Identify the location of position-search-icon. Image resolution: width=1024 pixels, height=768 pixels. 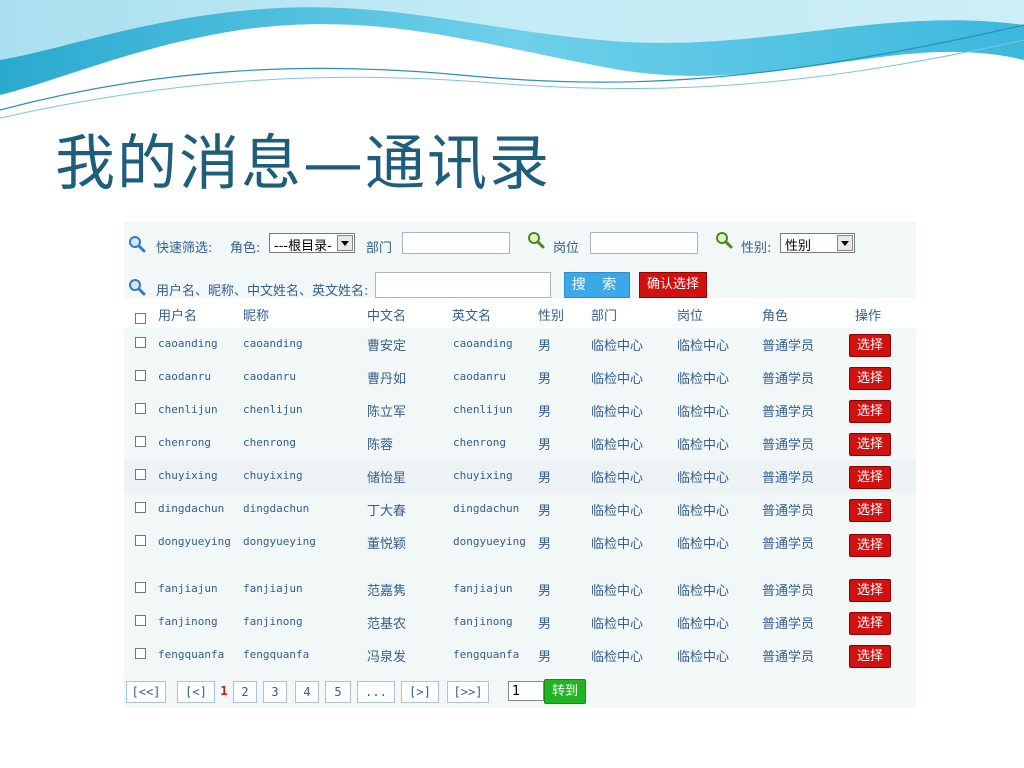
(724, 240).